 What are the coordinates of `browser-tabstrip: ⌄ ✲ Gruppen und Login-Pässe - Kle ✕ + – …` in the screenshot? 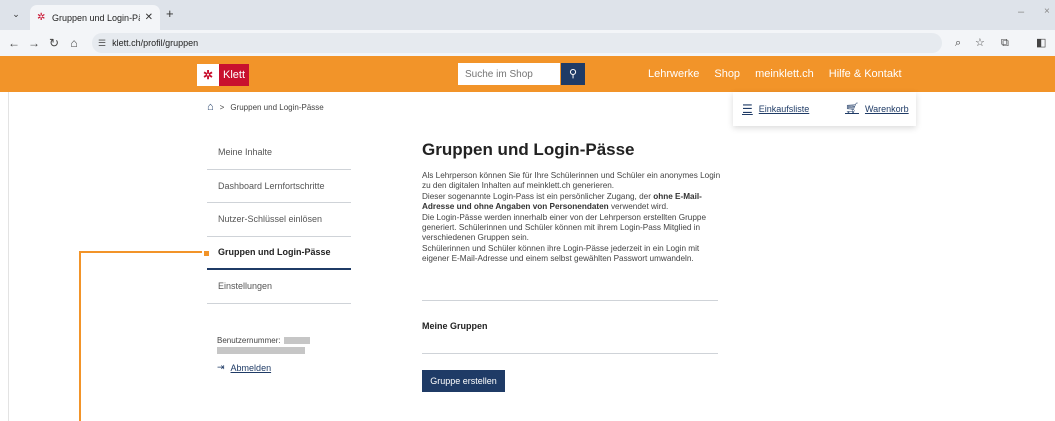 It's located at (527, 15).